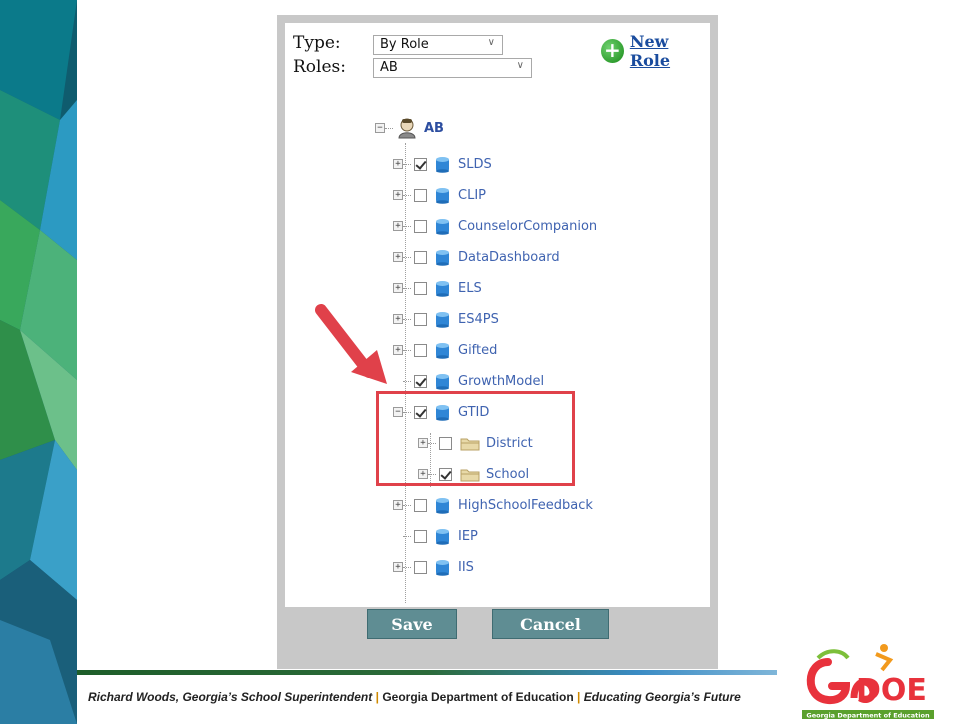 The height and width of the screenshot is (724, 954). I want to click on tree-item: + SLDS, so click(442, 164).